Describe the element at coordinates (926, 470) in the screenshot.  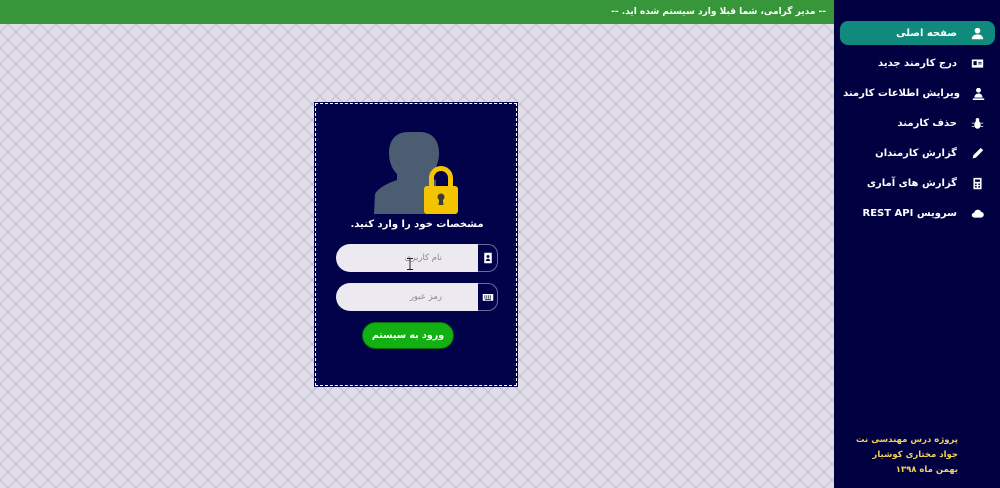
I see `credits-date: بهمن ماه ۱۳۹۸` at that location.